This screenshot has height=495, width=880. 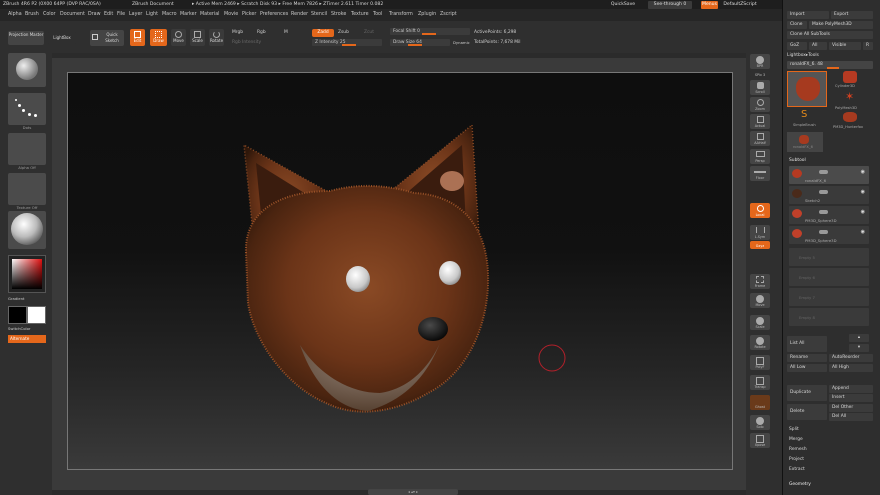 What do you see at coordinates (237, 32) in the screenshot?
I see `mrgb-button: Mrgb` at bounding box center [237, 32].